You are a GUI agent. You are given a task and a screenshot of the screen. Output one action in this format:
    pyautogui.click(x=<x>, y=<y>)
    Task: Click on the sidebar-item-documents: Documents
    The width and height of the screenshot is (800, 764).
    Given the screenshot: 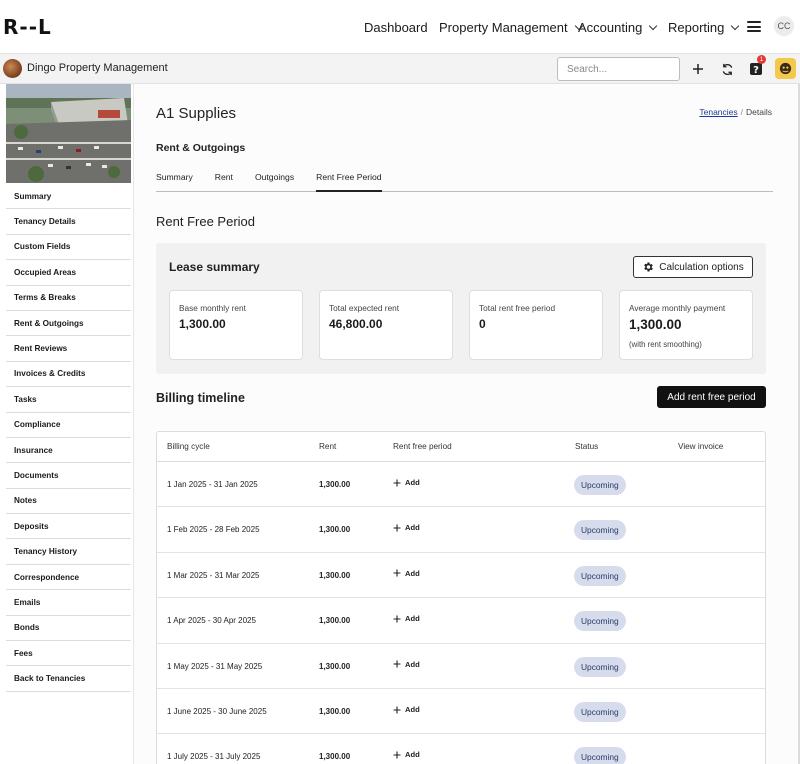 What is the action you would take?
    pyautogui.click(x=68, y=476)
    